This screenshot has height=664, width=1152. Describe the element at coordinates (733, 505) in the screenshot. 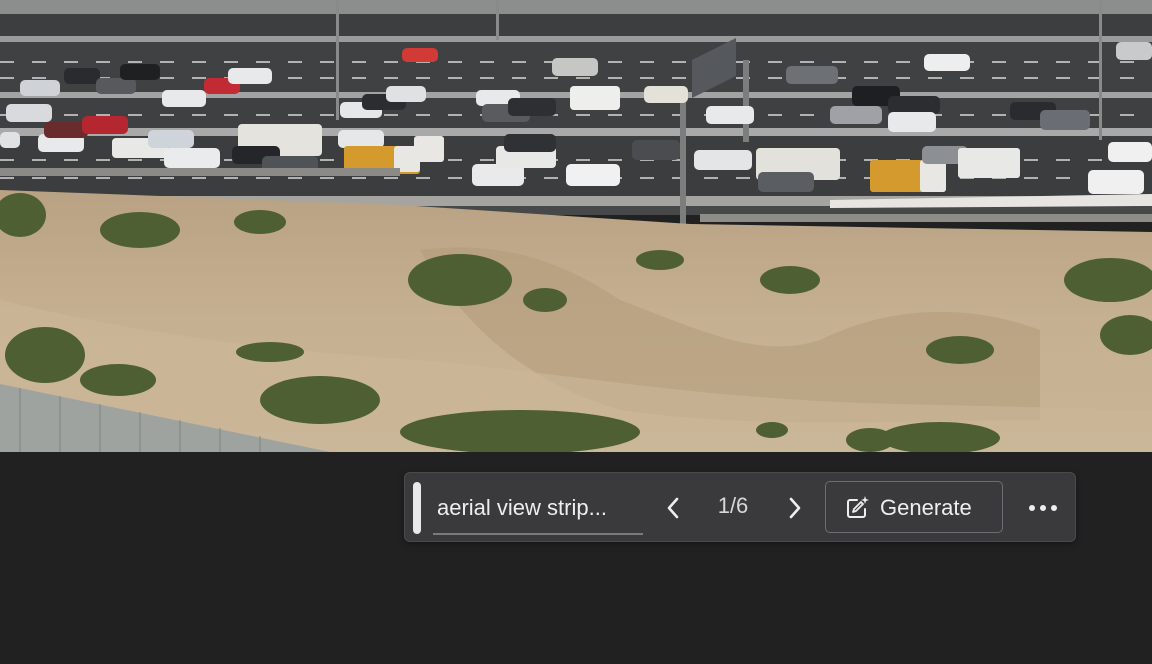

I see `page-counter: 1/6` at that location.